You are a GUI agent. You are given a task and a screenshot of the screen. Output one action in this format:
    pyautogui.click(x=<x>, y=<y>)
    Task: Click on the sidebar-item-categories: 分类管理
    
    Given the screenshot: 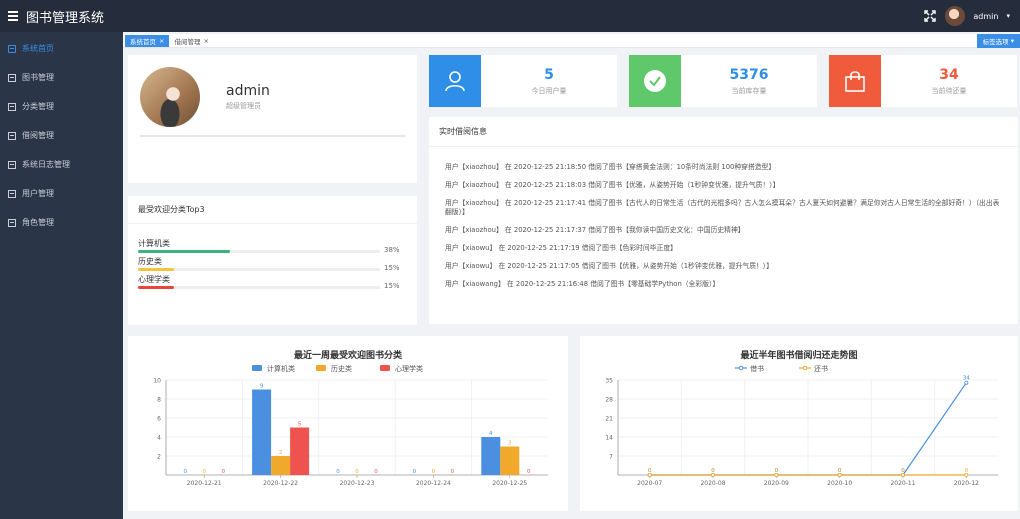 What is the action you would take?
    pyautogui.click(x=61, y=106)
    